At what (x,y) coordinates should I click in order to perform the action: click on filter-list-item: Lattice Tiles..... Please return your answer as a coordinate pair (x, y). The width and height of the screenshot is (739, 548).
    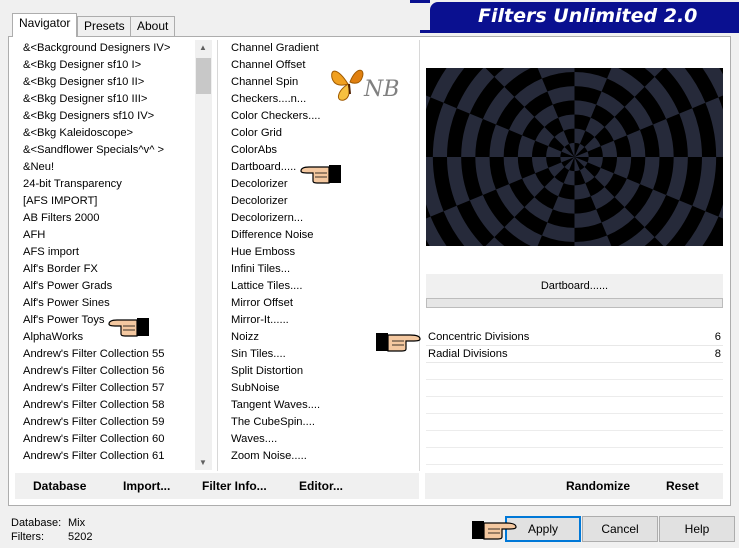
    Looking at the image, I should click on (320, 286).